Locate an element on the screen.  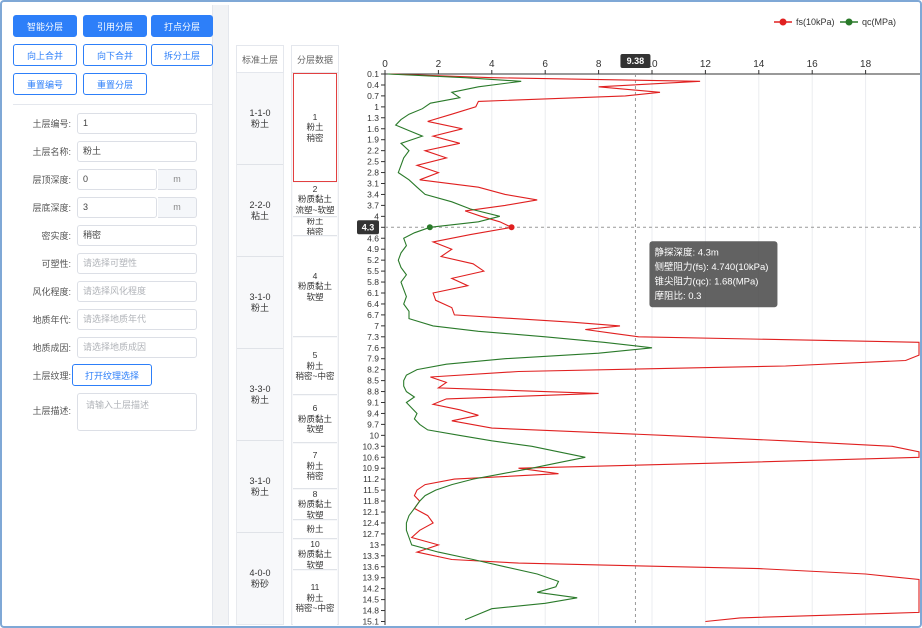
x-tick-label: 16 is located at coordinates (813, 64).